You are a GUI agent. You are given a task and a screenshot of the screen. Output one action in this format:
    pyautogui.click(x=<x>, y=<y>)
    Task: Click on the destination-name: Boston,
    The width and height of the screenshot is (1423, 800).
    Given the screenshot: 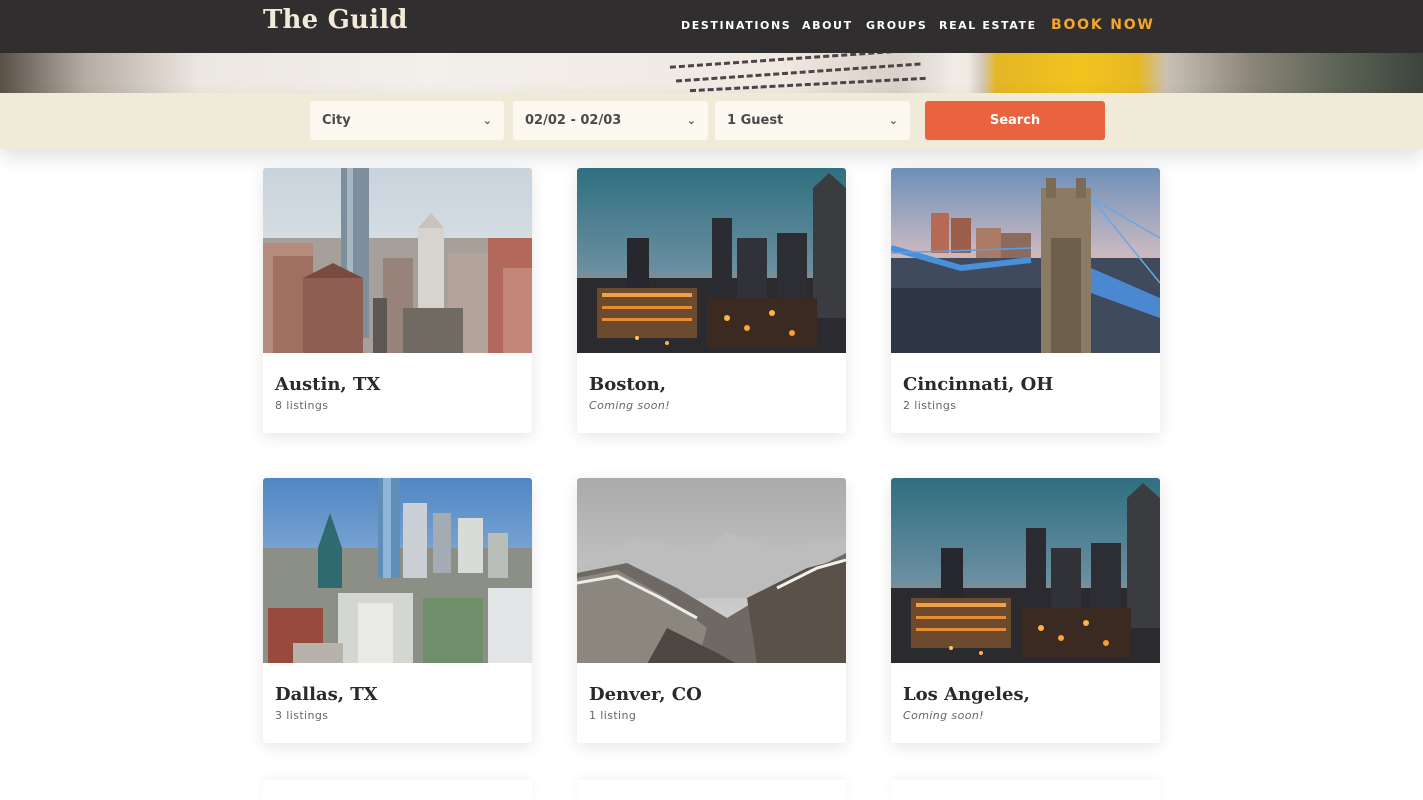 What is the action you would take?
    pyautogui.click(x=628, y=384)
    